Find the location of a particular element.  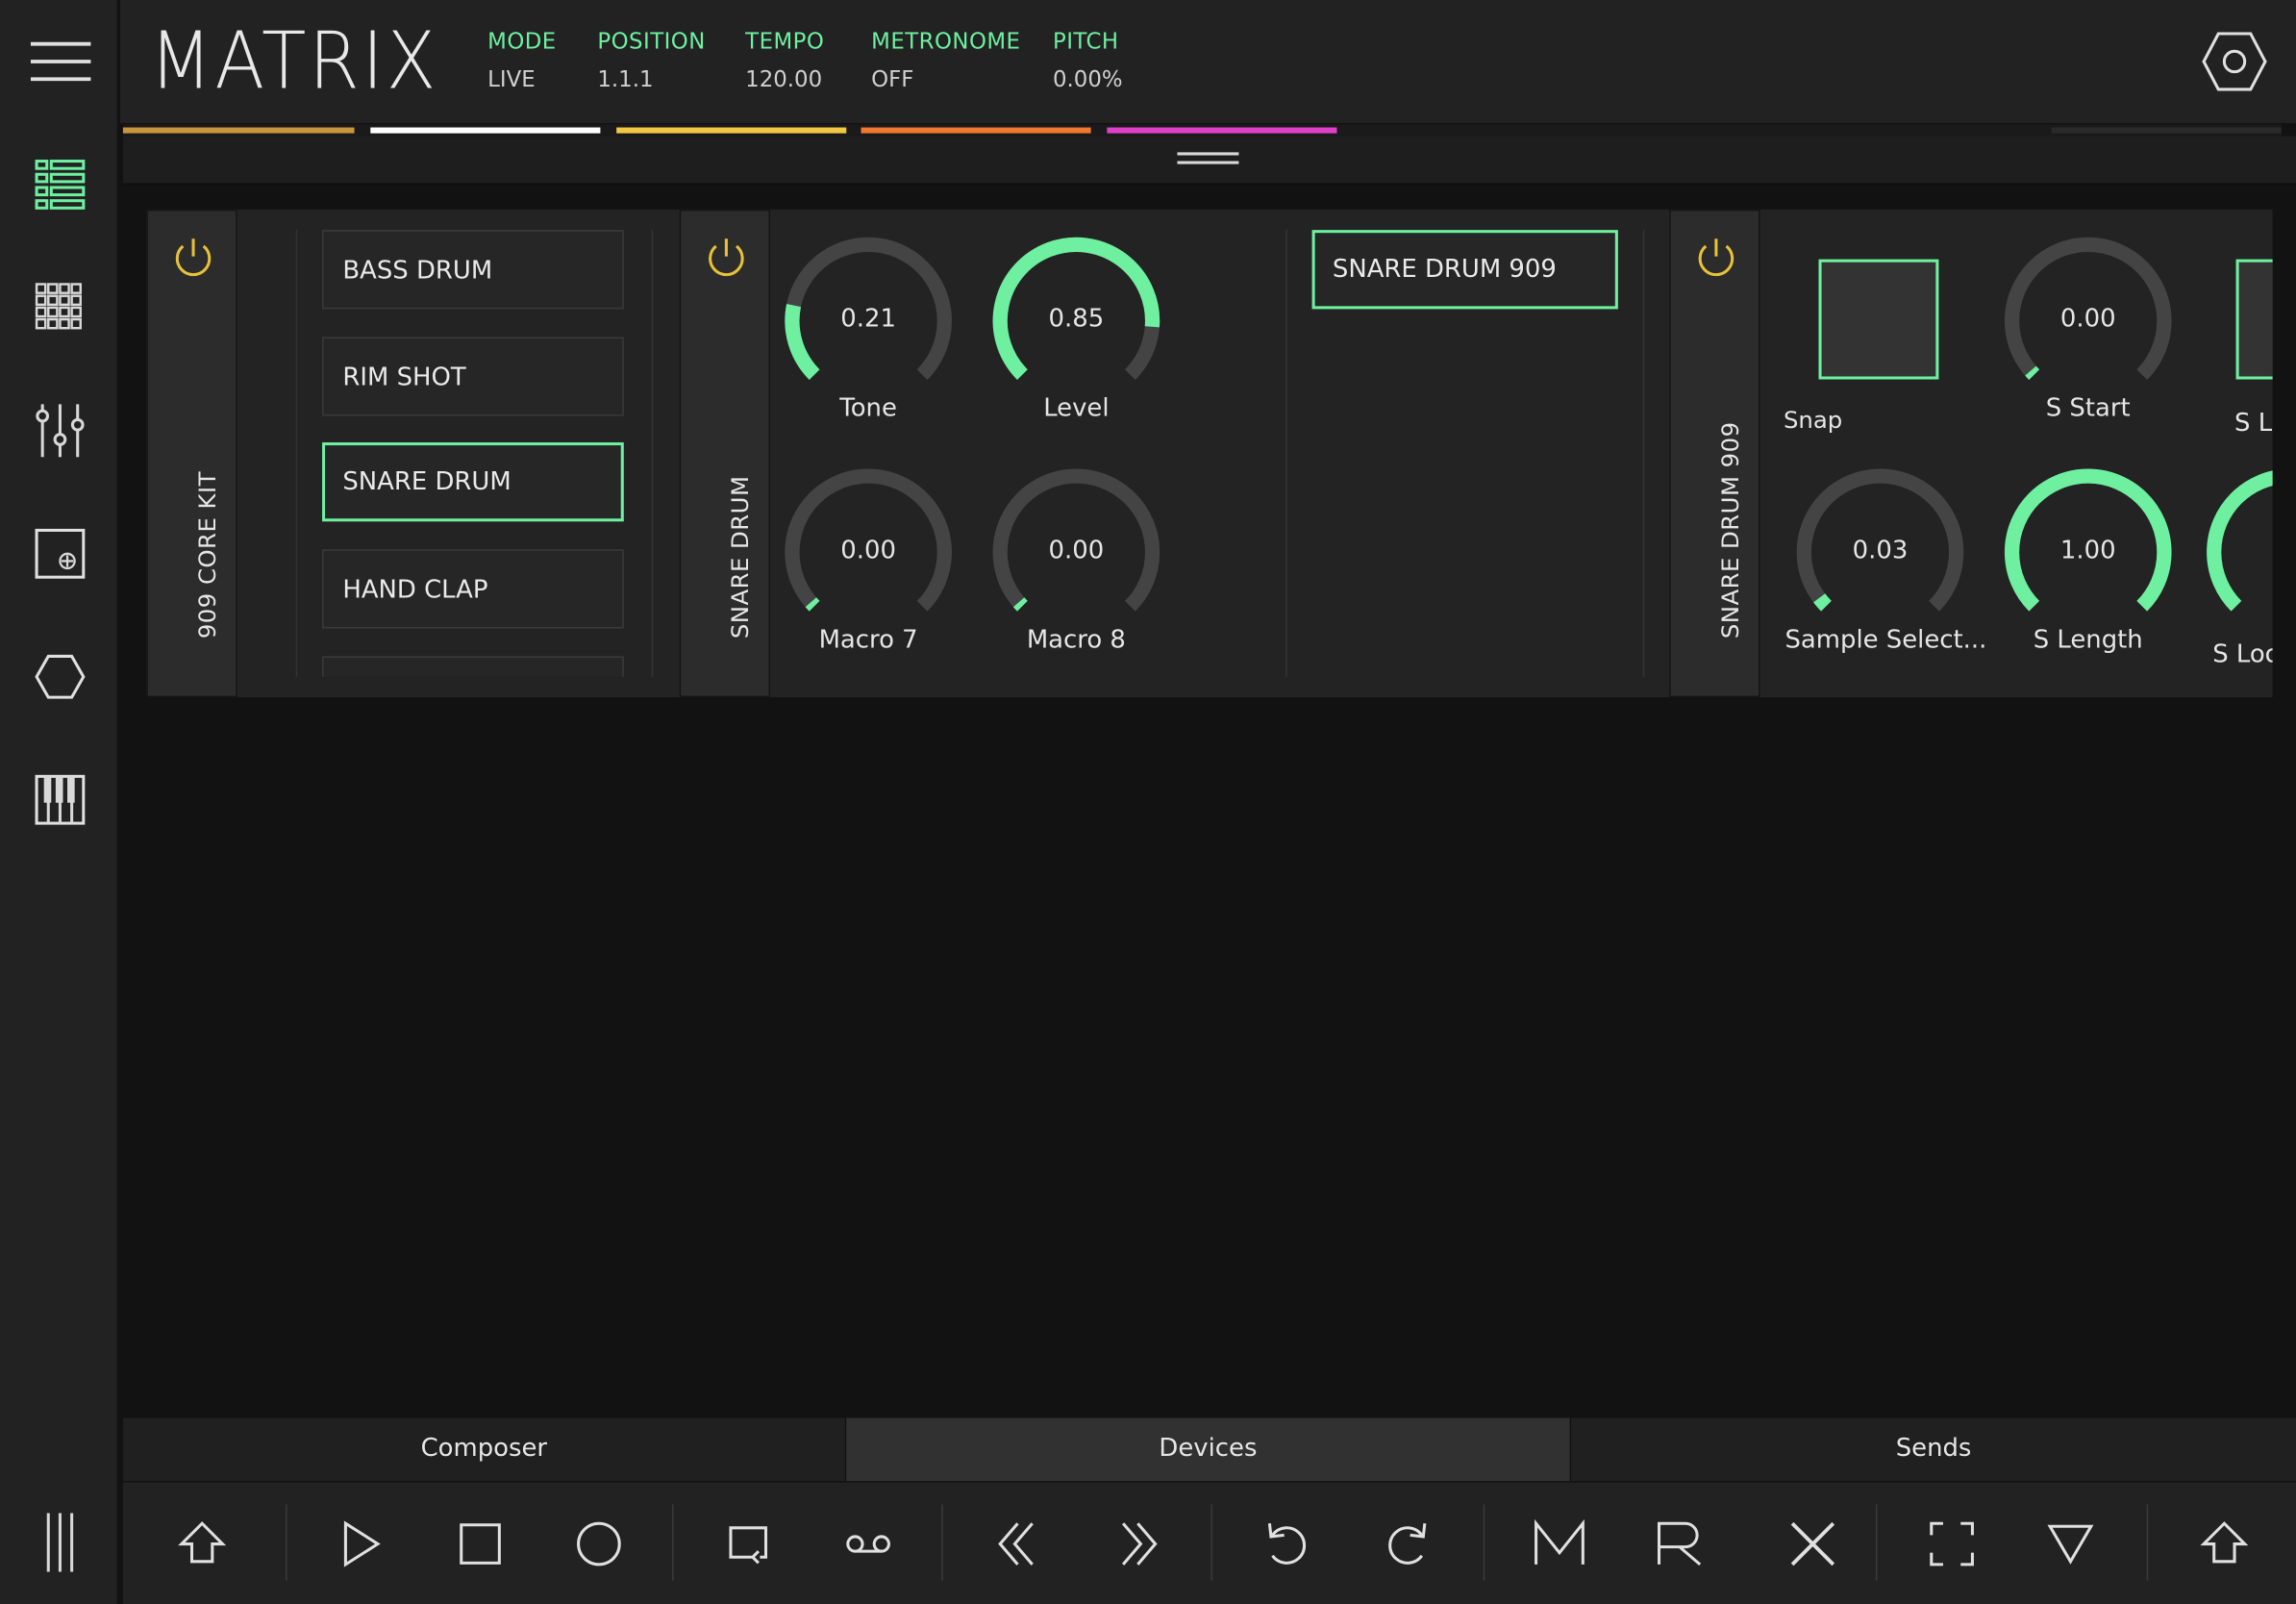

panel-drag-handle is located at coordinates (1209, 160).